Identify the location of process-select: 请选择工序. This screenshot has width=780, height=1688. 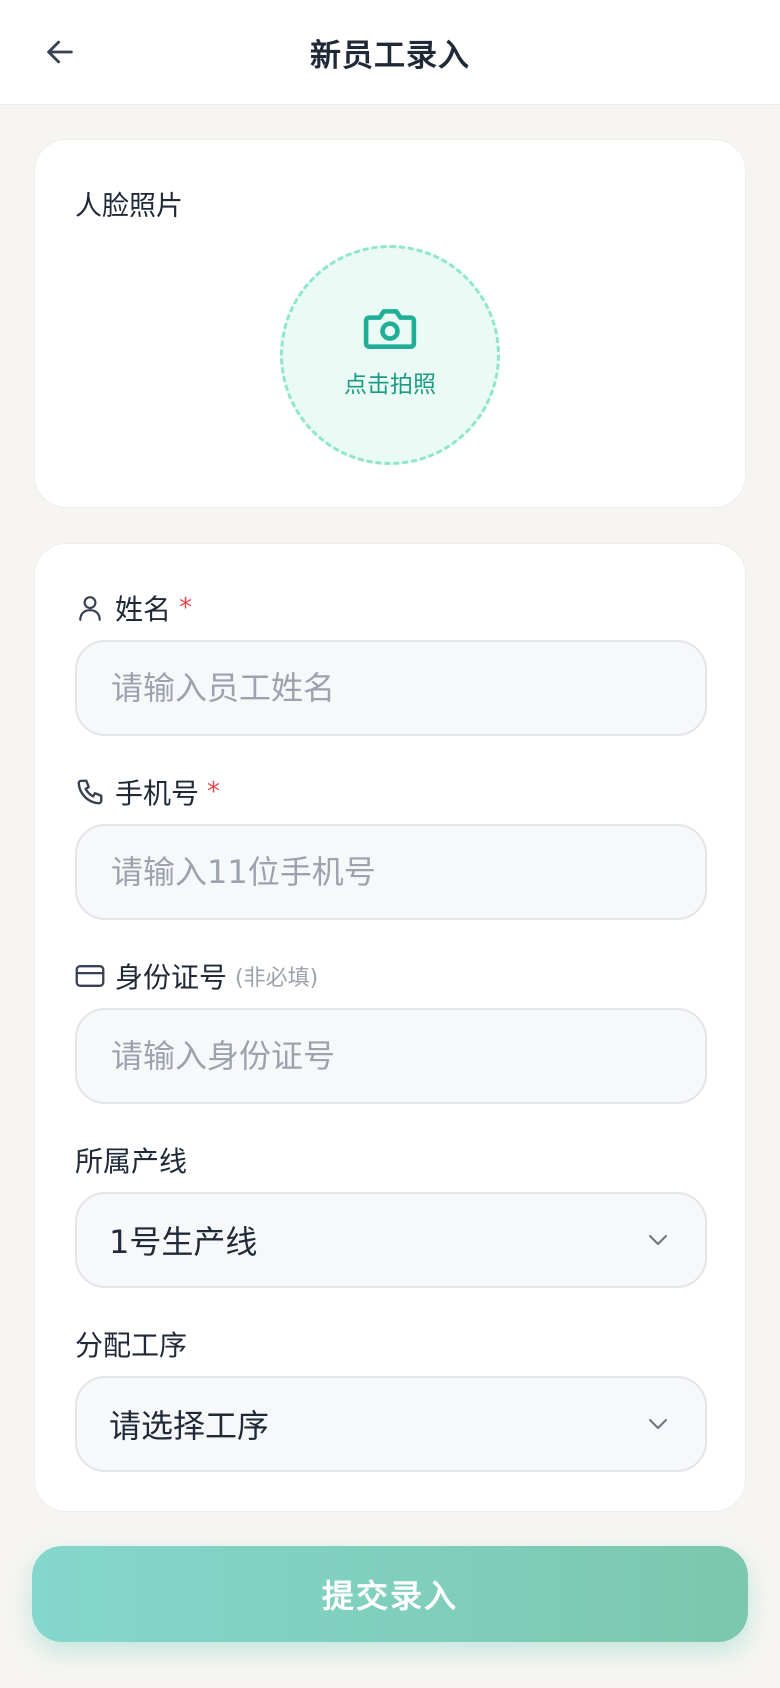
(391, 1424).